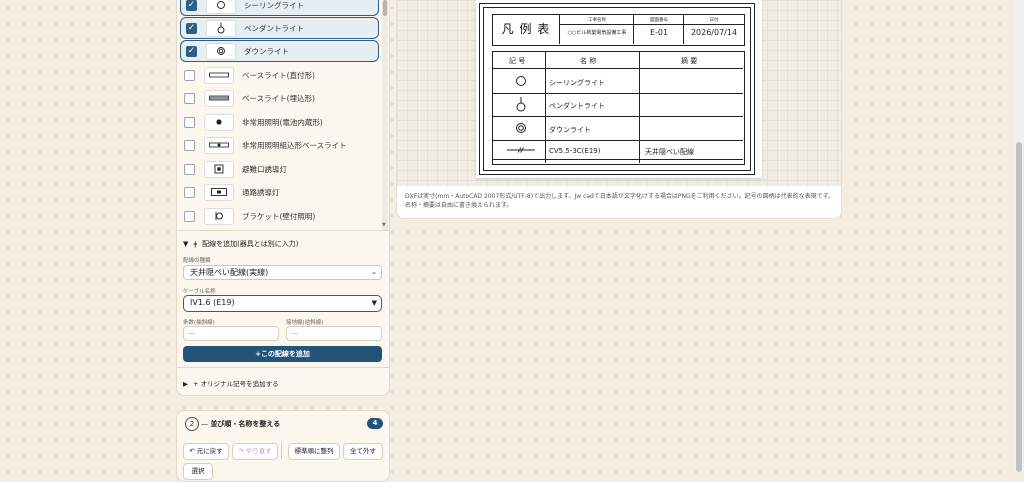  Describe the element at coordinates (198, 471) in the screenshot. I see `select-button: 選択` at that location.